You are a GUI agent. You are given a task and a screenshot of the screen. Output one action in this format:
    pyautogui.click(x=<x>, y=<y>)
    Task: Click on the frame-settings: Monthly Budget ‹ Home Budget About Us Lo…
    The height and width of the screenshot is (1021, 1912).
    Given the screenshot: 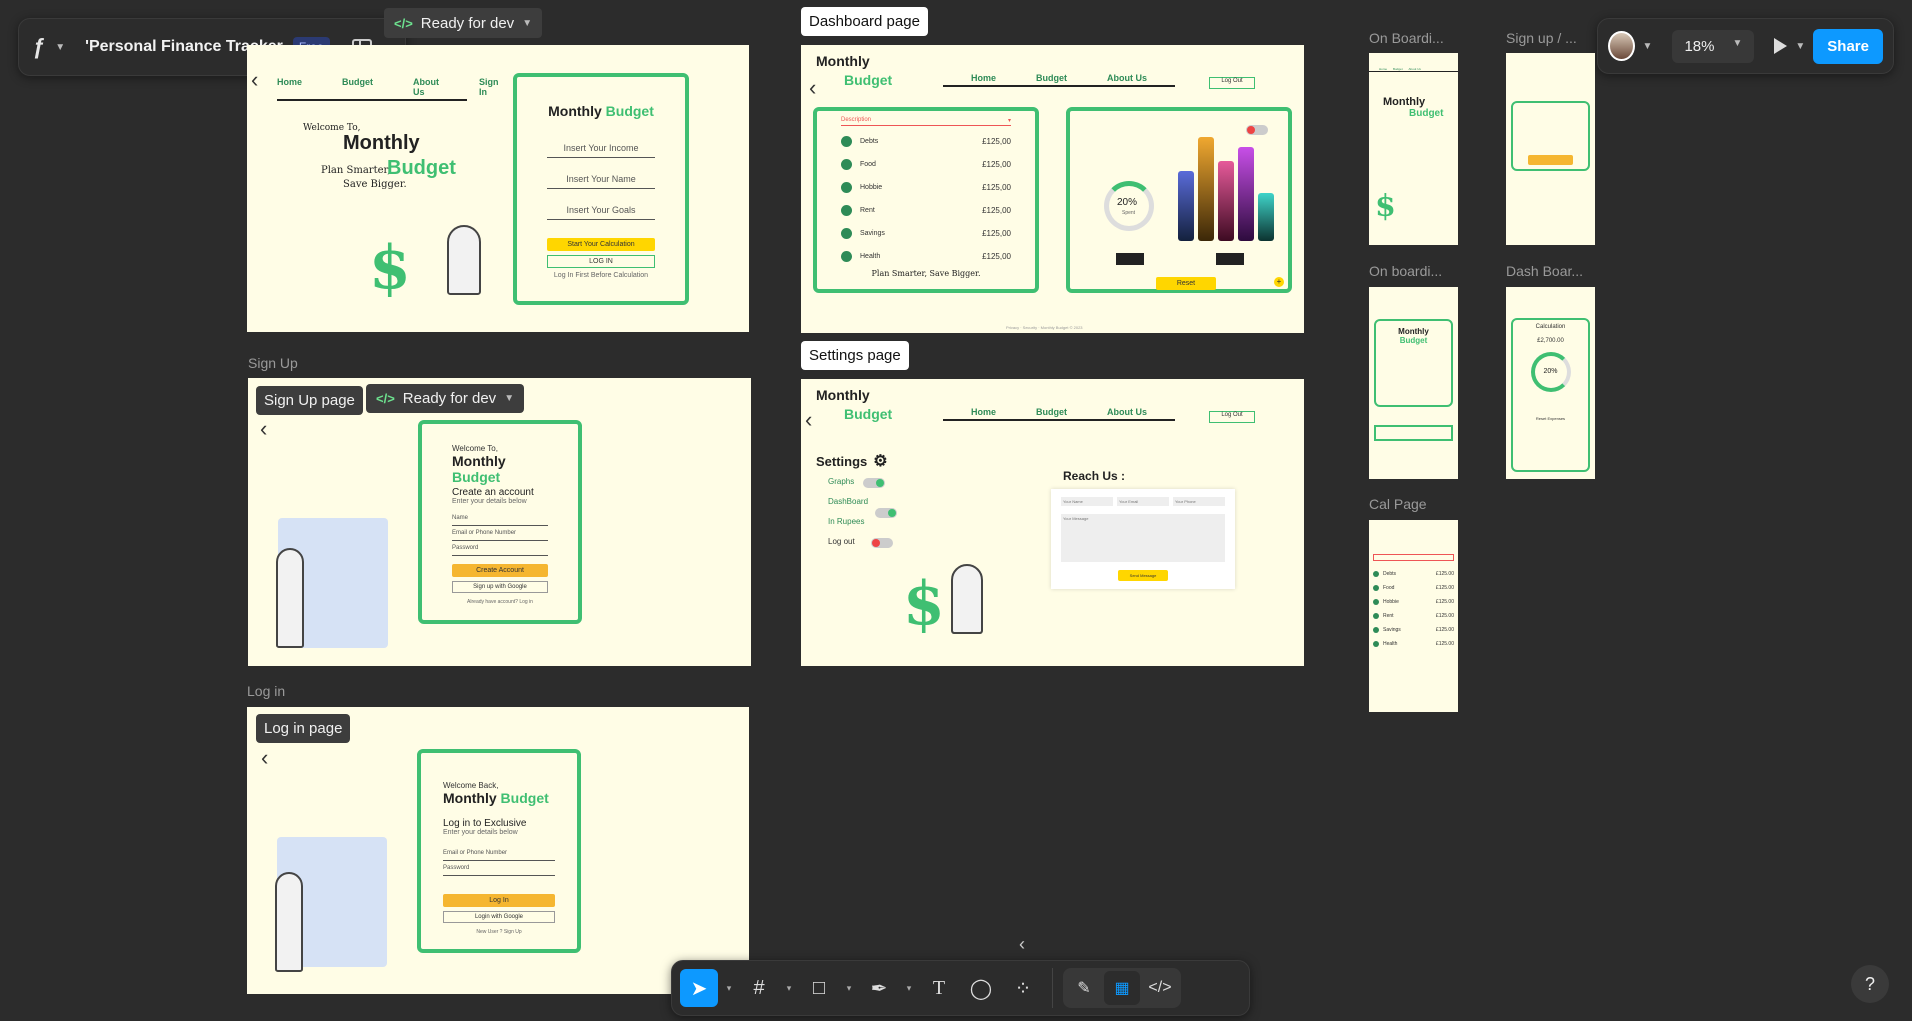 What is the action you would take?
    pyautogui.click(x=1052, y=522)
    